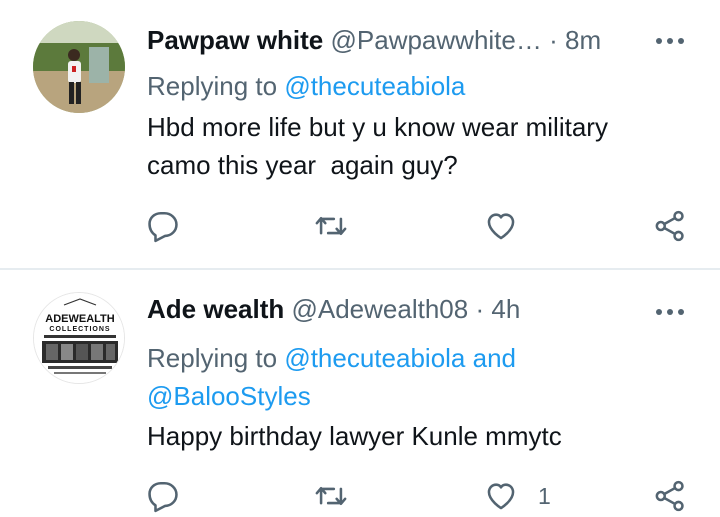 The height and width of the screenshot is (517, 720). I want to click on tweet-header: Pawpaw white @Pawpawwhite… · 8m, so click(374, 40).